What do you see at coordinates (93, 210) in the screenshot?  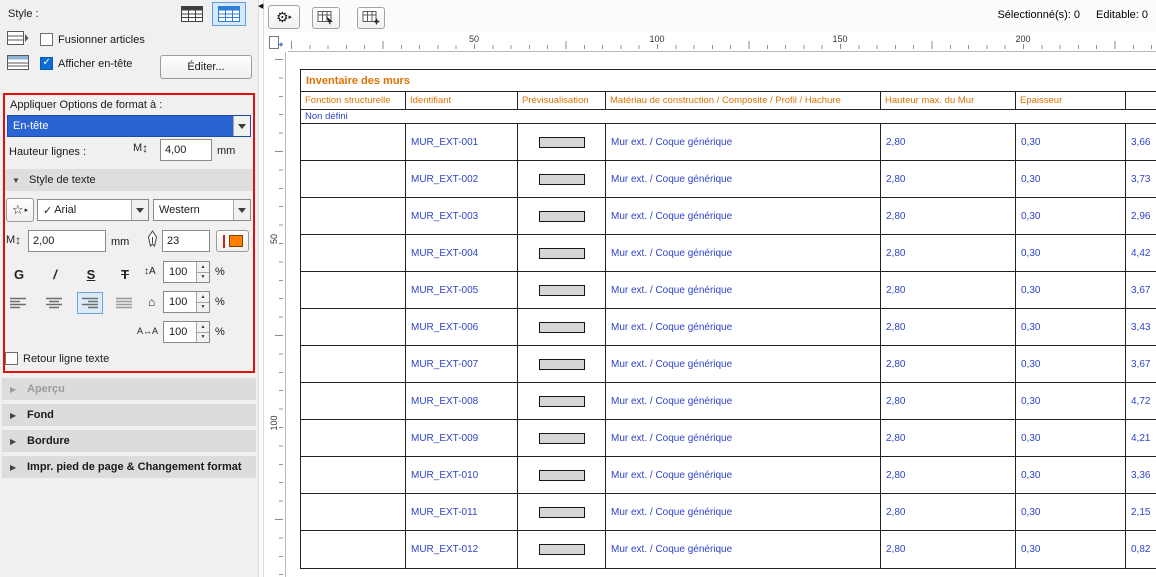 I see `font-family-dropdown: ✓ Arial` at bounding box center [93, 210].